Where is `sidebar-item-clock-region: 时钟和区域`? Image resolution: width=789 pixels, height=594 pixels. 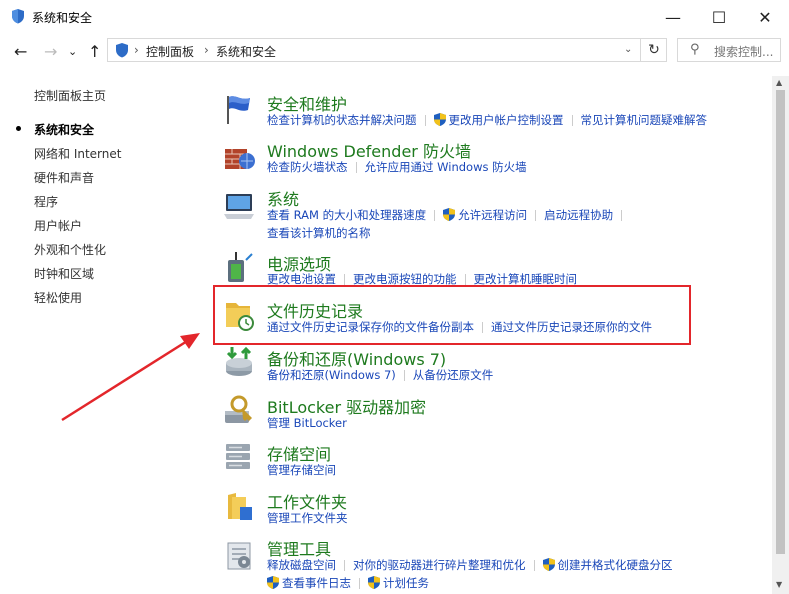
sidebar-item-clock-region: 时钟和区域 is located at coordinates (64, 273).